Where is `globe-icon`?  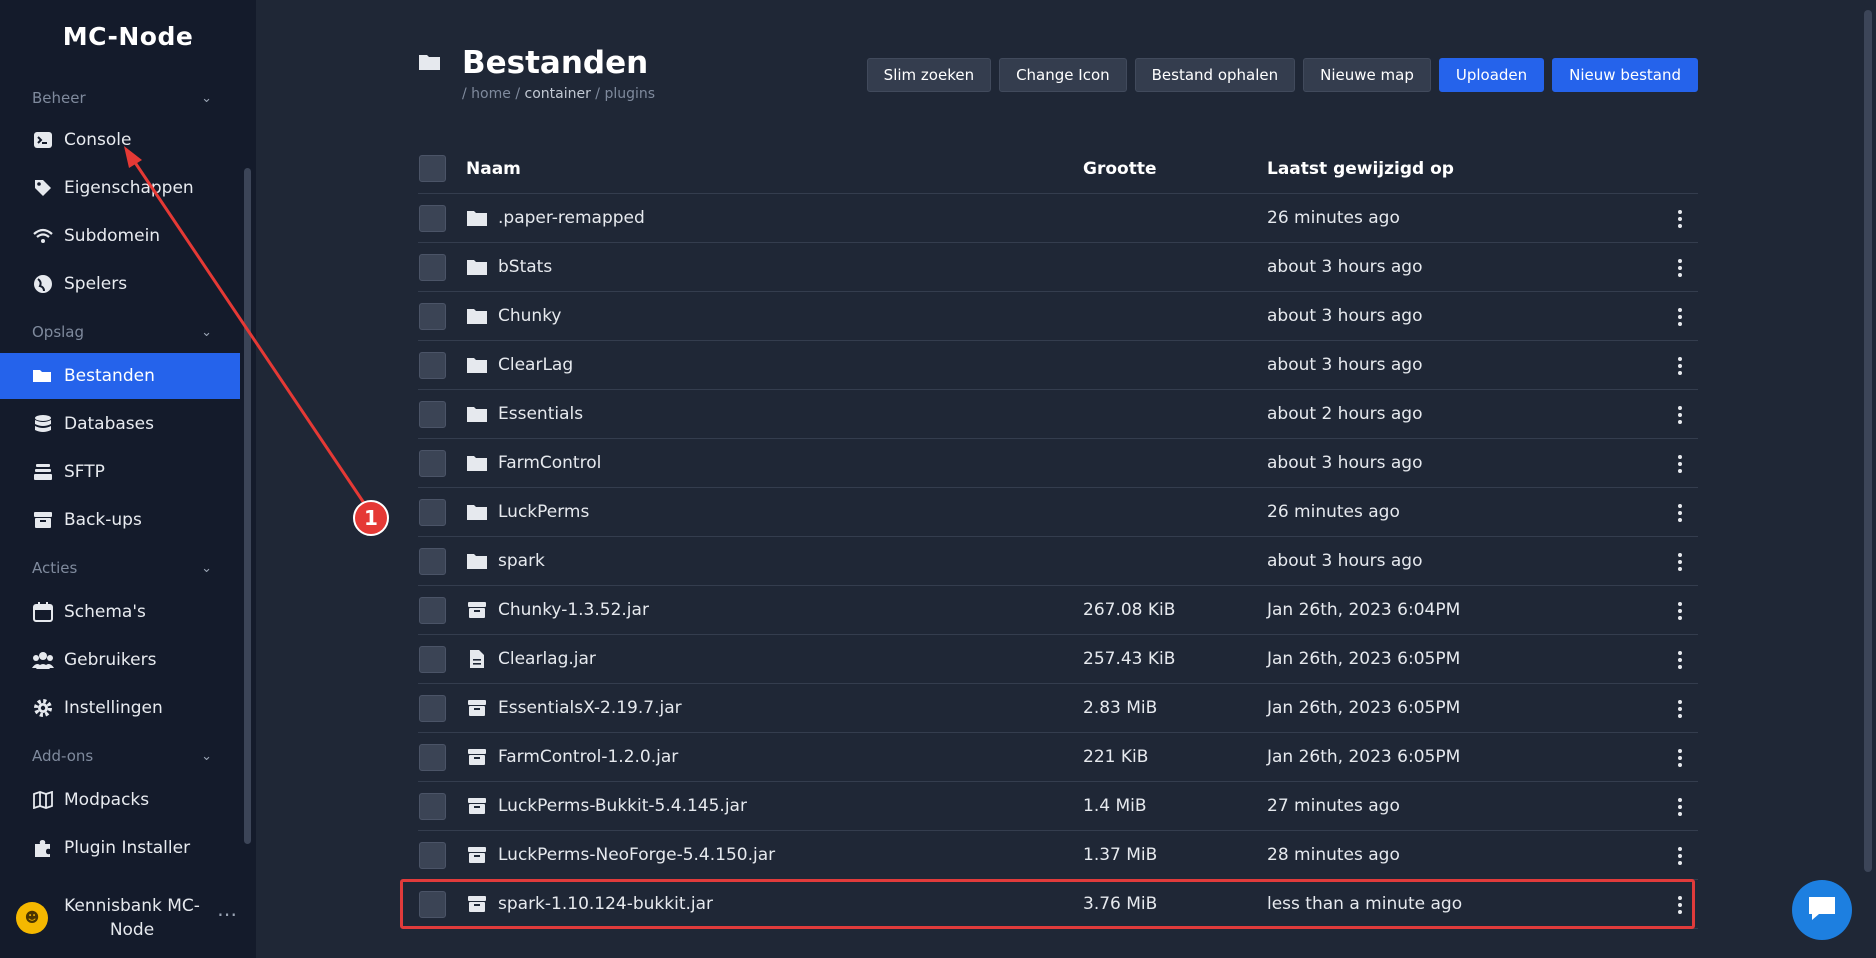 globe-icon is located at coordinates (43, 284).